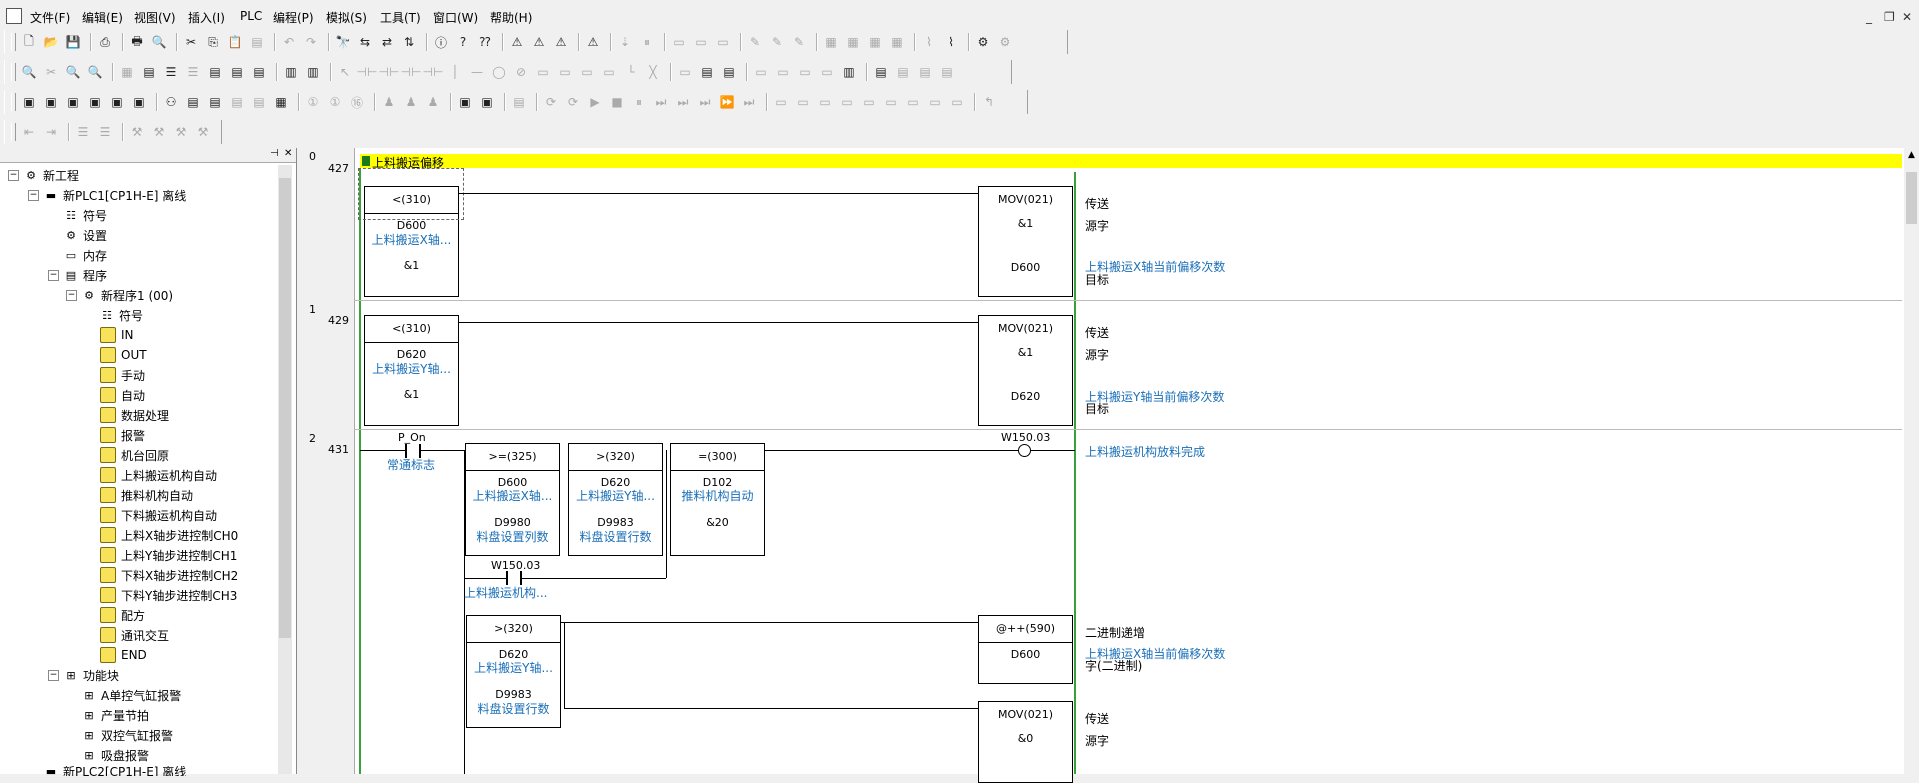  I want to click on tree-scroll-thumb, so click(285, 408).